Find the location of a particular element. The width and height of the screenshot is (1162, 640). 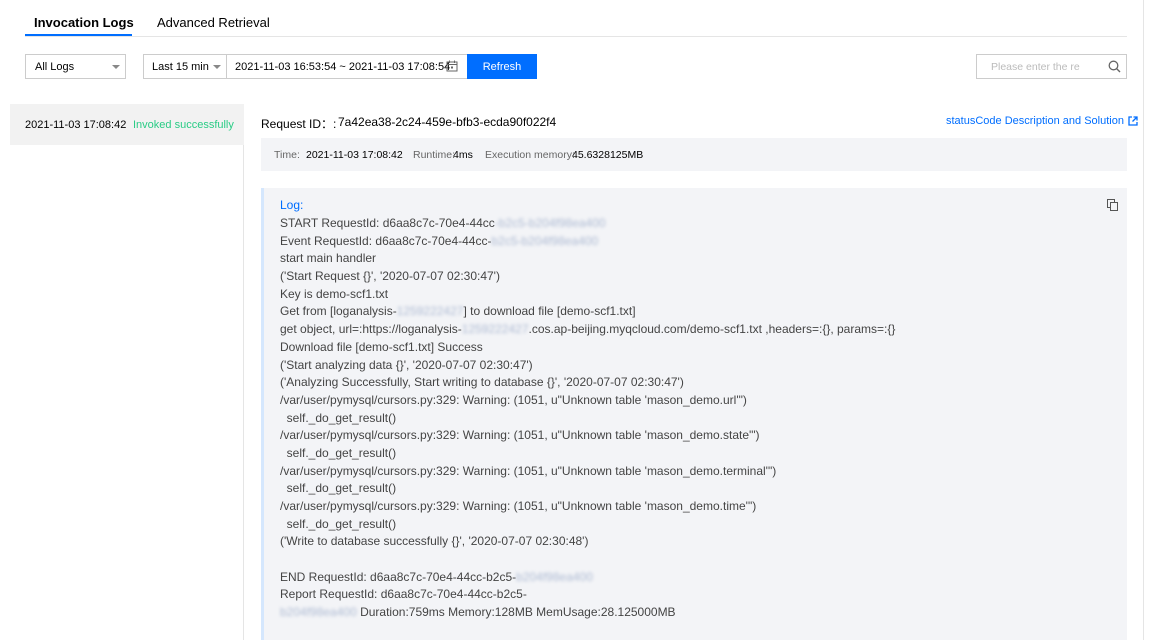

log-title: Log: is located at coordinates (292, 205).